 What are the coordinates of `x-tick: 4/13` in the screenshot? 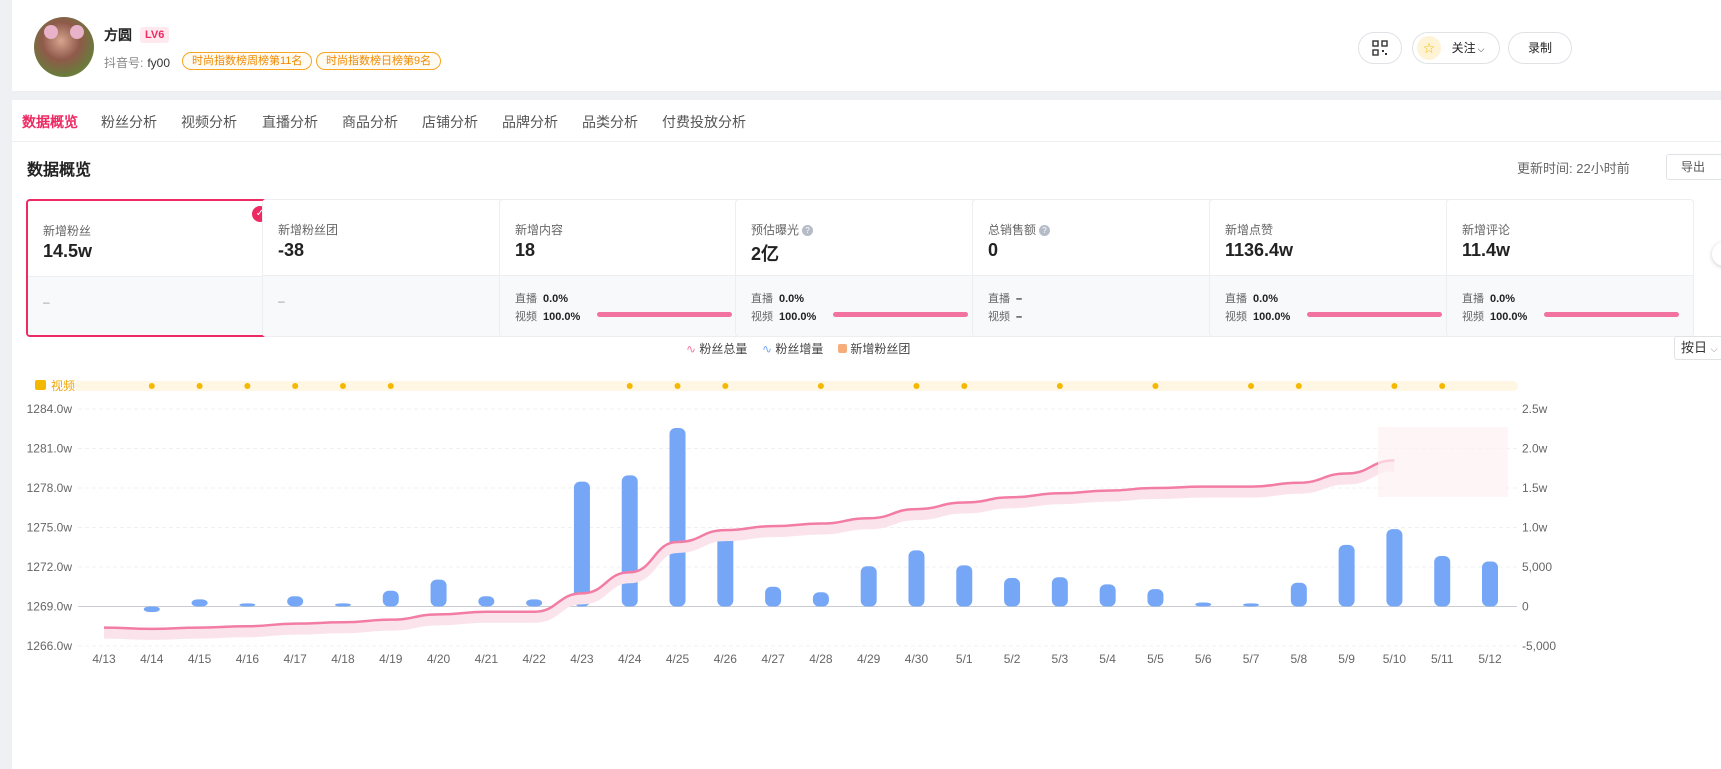 It's located at (104, 659).